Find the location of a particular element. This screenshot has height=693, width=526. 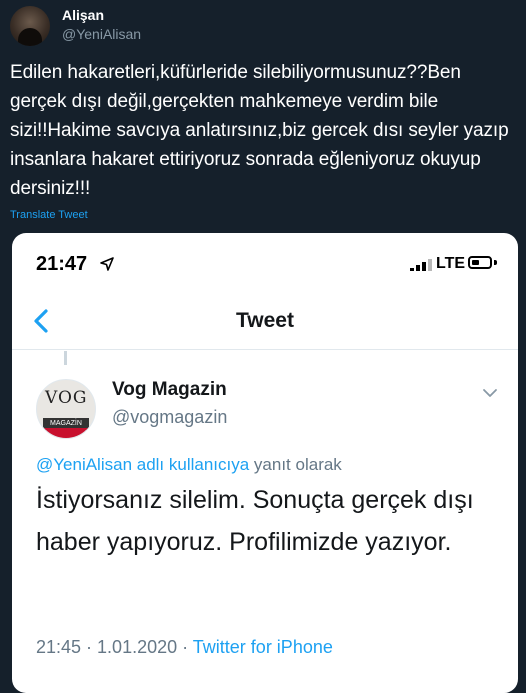

tweet-header: Alişan @YeniAlisan is located at coordinates (263, 26).